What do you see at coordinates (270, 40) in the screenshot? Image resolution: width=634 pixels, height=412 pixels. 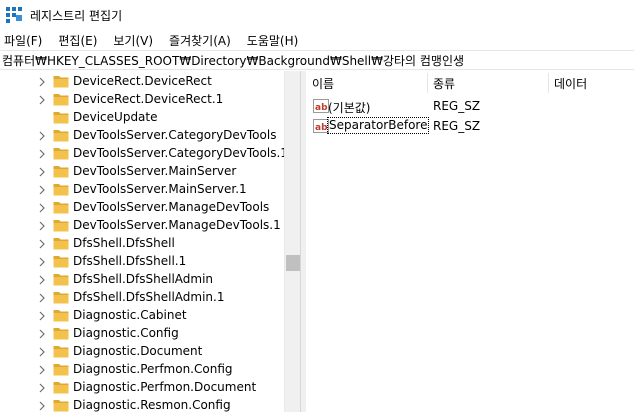 I see `menu-help: 도움말(H)` at bounding box center [270, 40].